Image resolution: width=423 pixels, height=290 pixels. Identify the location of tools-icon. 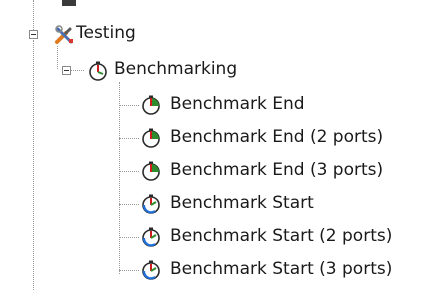
(65, 35).